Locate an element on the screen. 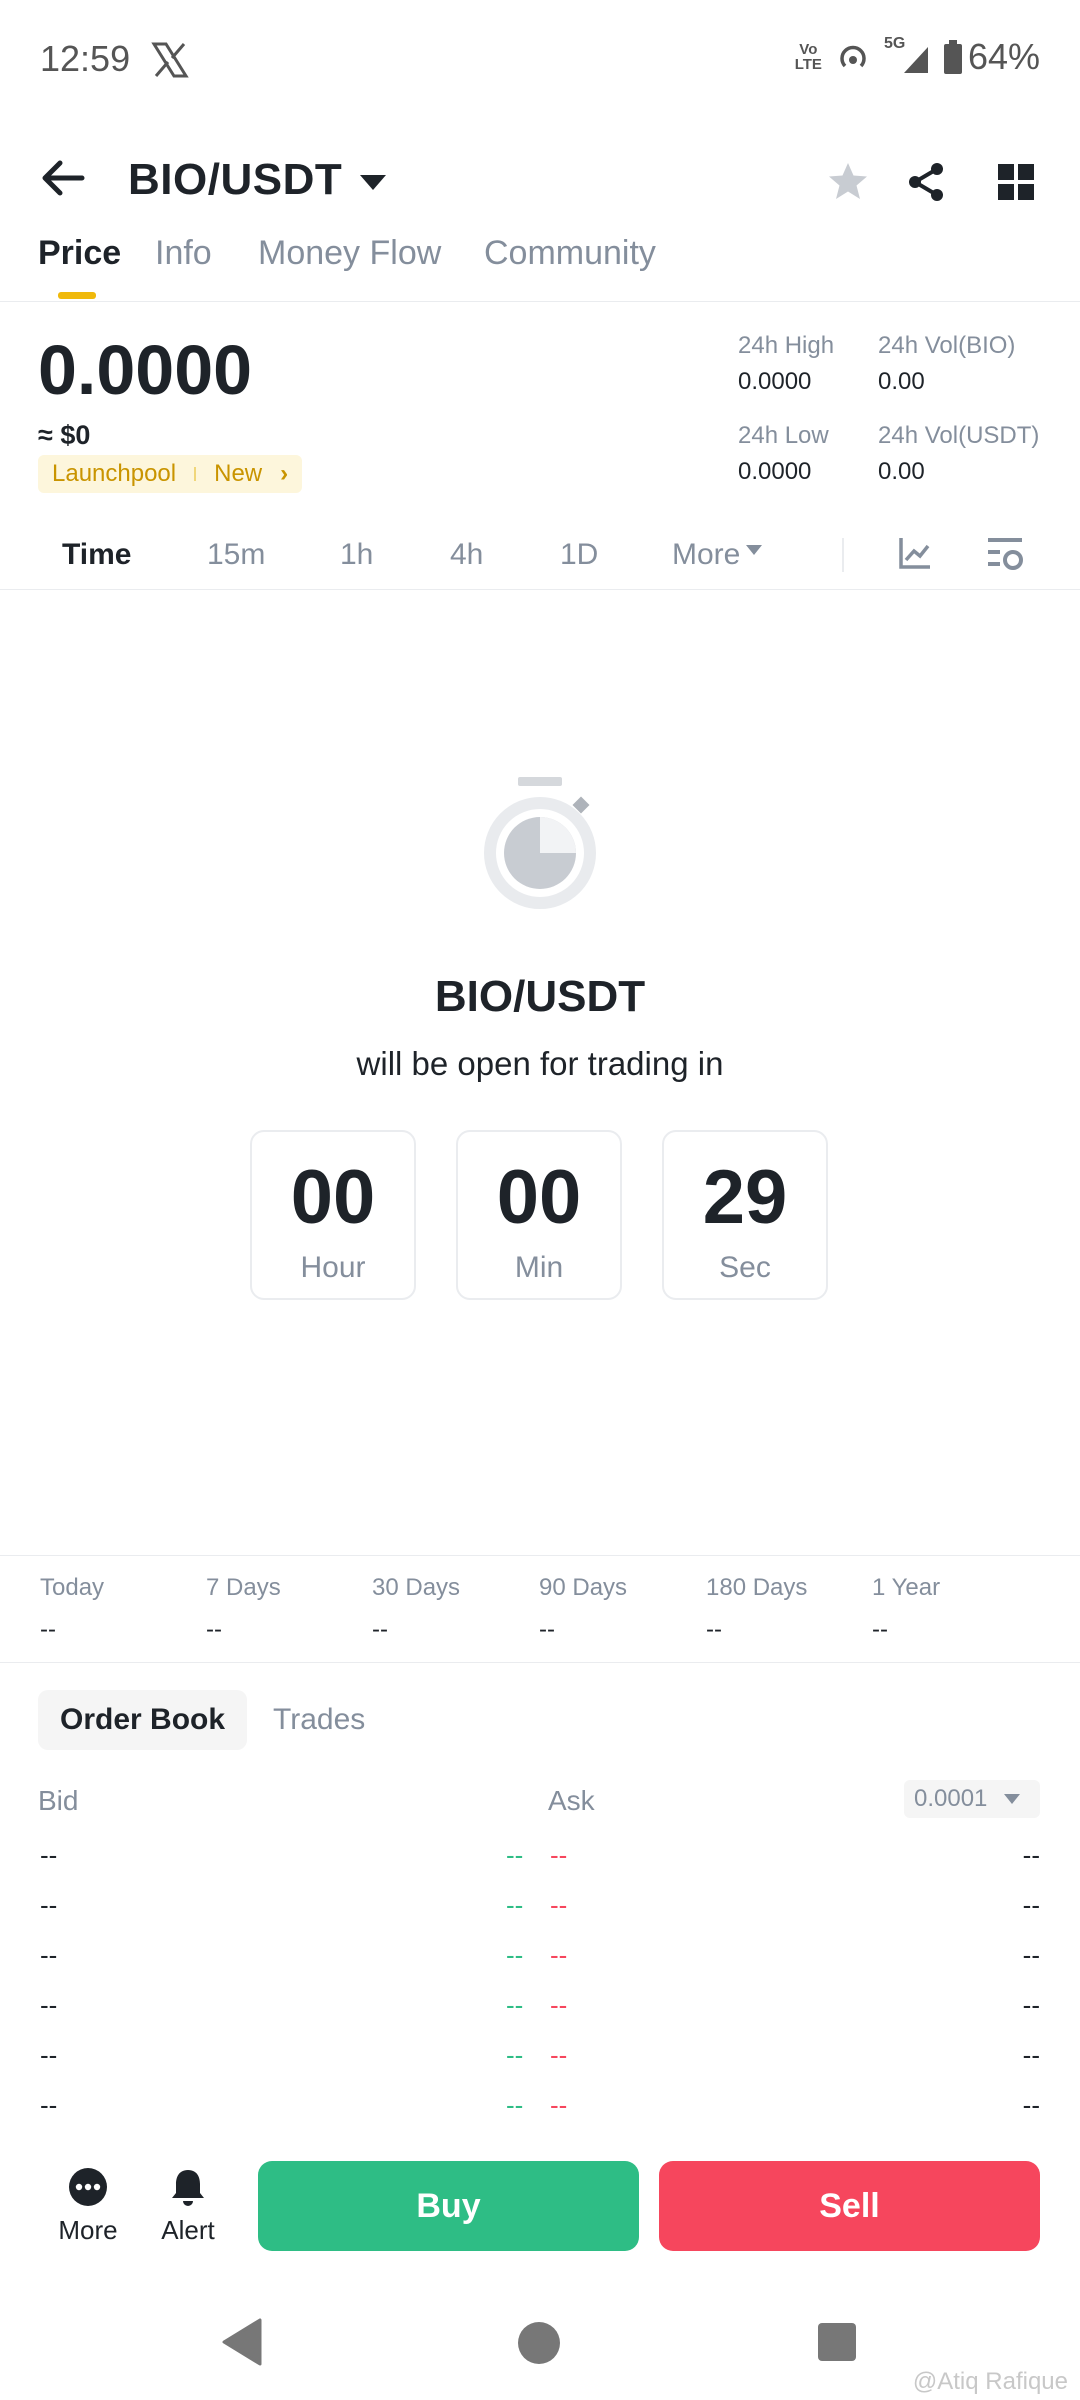 The height and width of the screenshot is (2400, 1080). countdown-second: 29 Sec is located at coordinates (745, 1215).